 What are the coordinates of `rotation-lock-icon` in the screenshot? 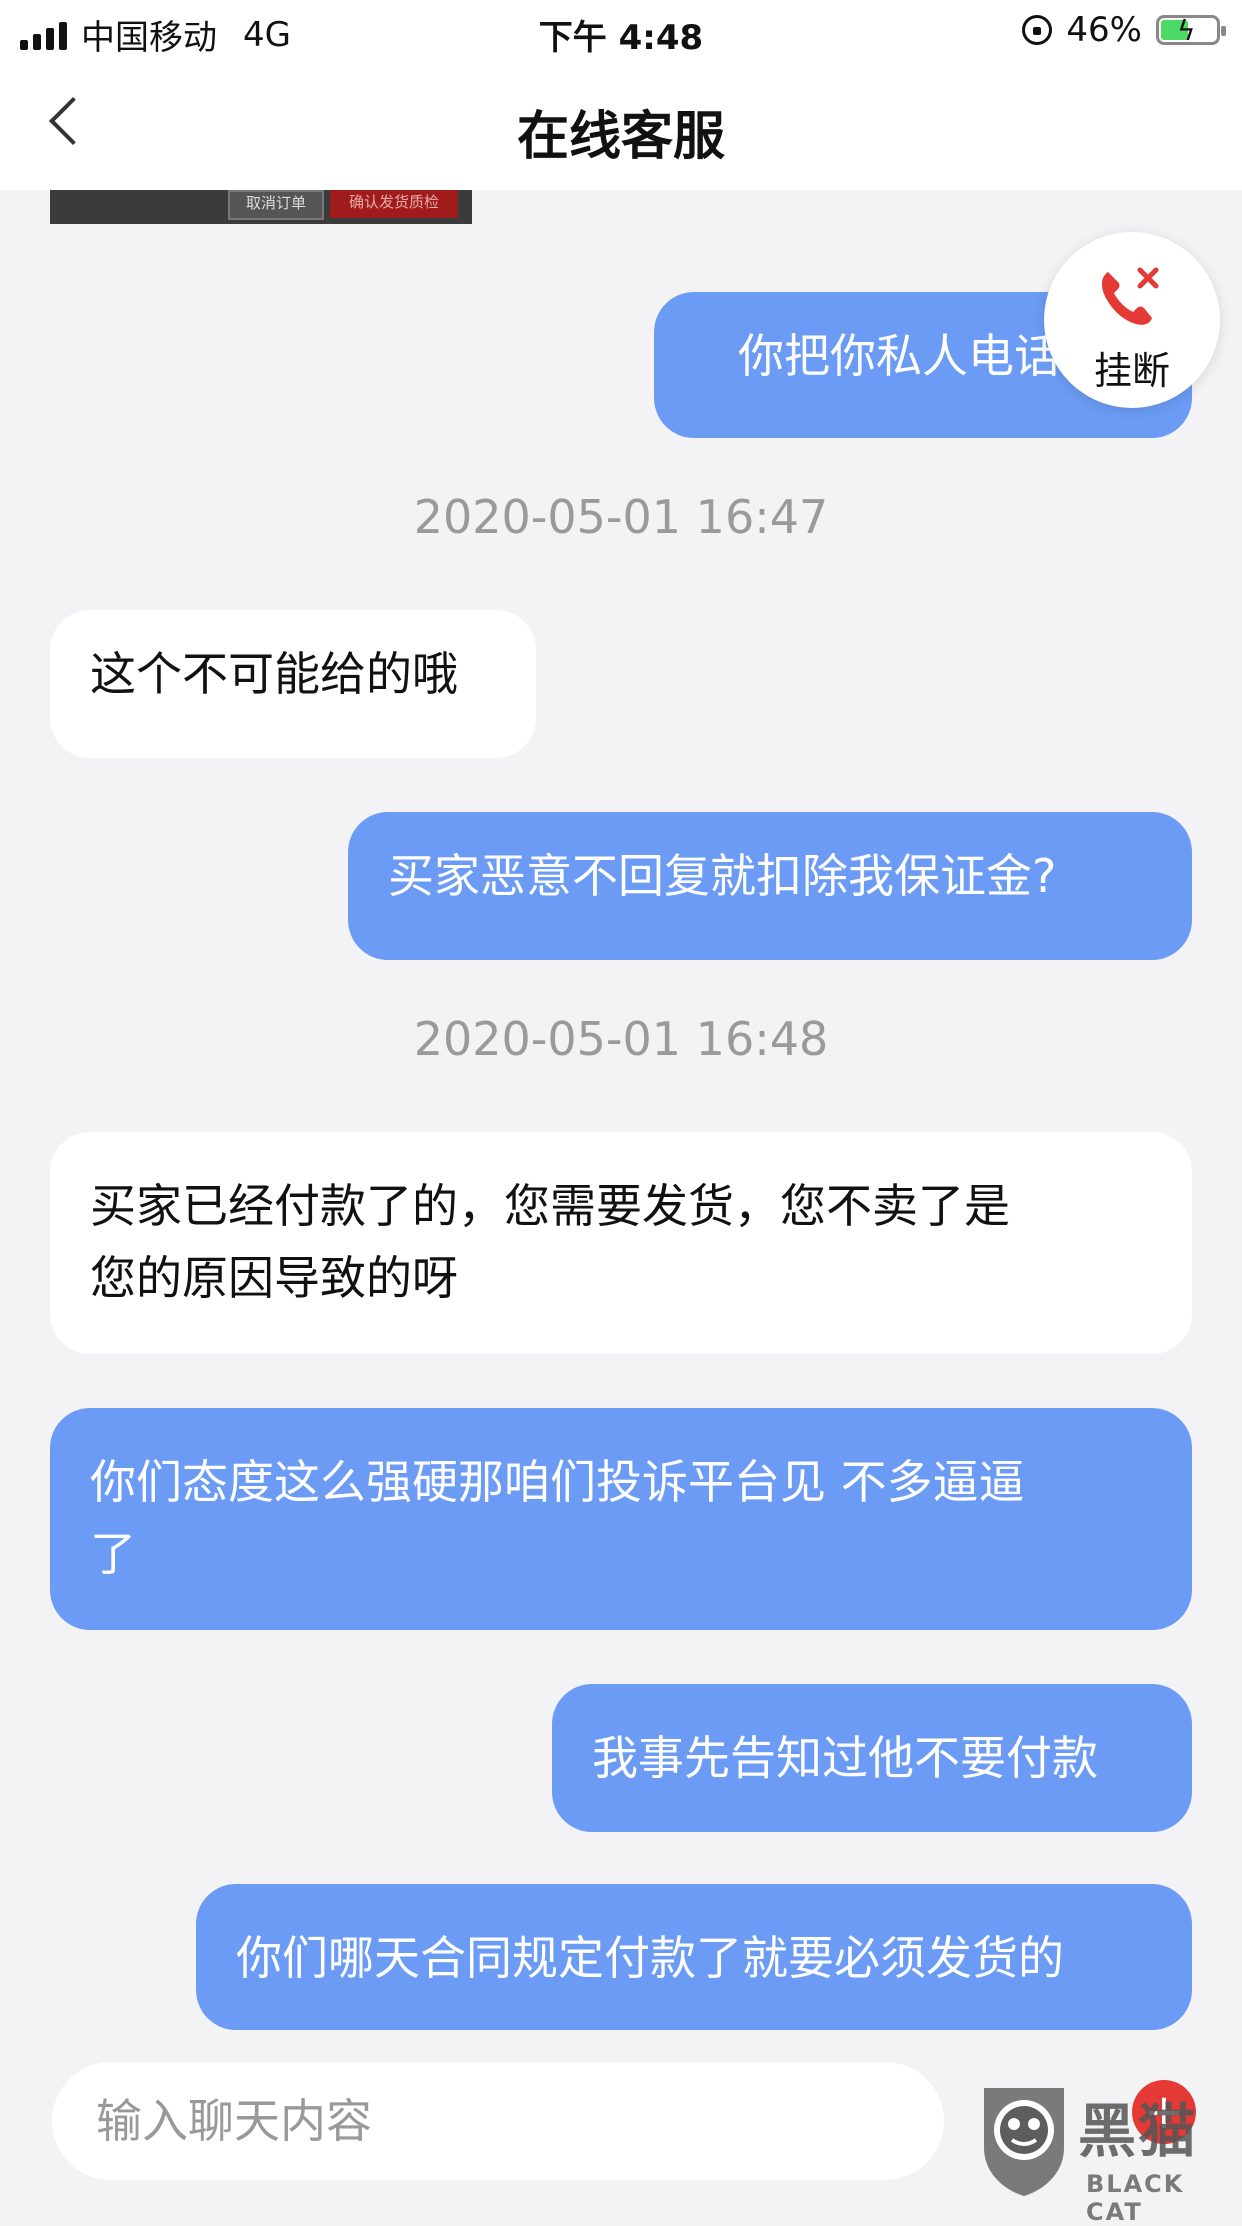 It's located at (1037, 30).